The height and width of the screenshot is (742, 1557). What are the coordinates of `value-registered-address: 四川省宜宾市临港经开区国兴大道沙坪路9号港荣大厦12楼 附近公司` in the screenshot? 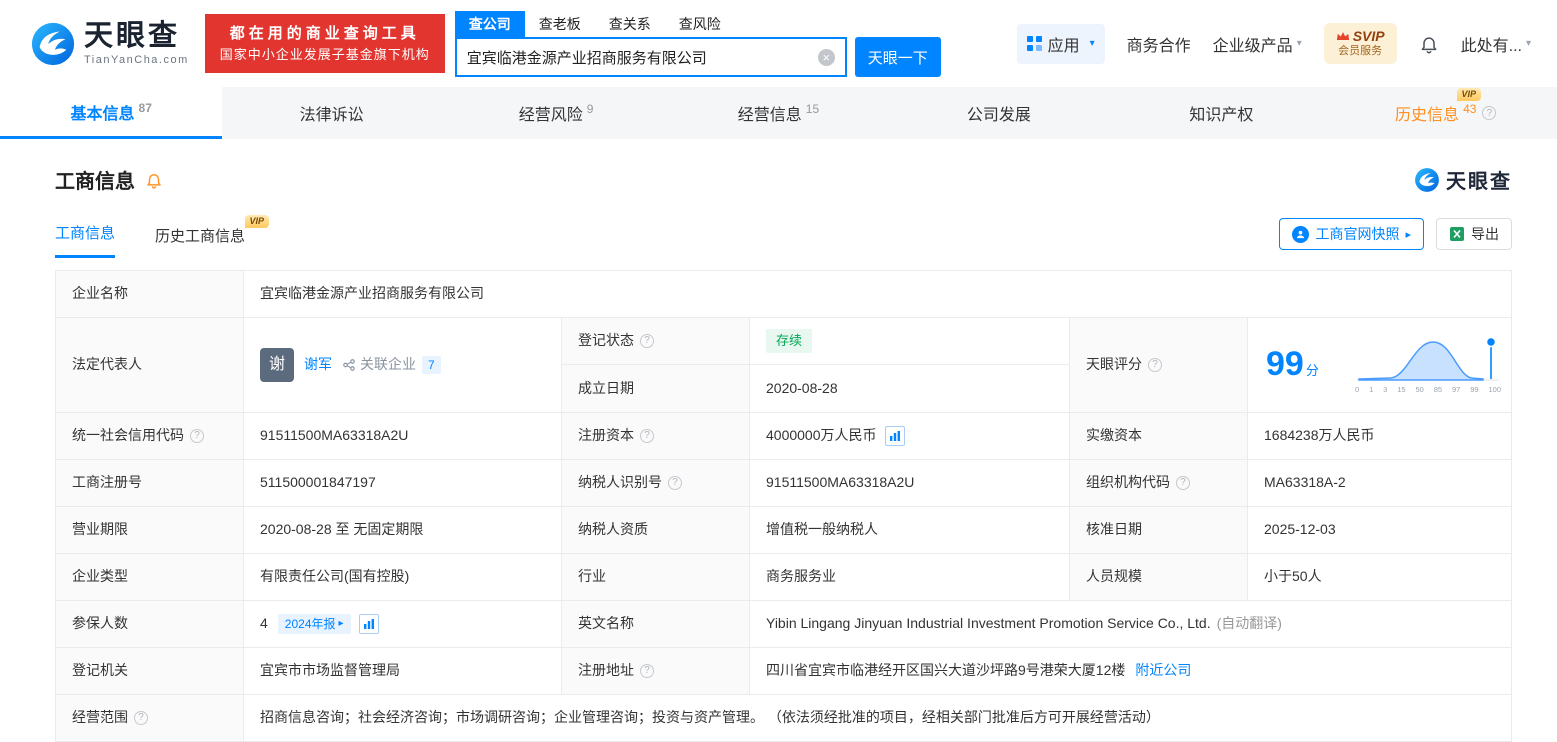 It's located at (1130, 671).